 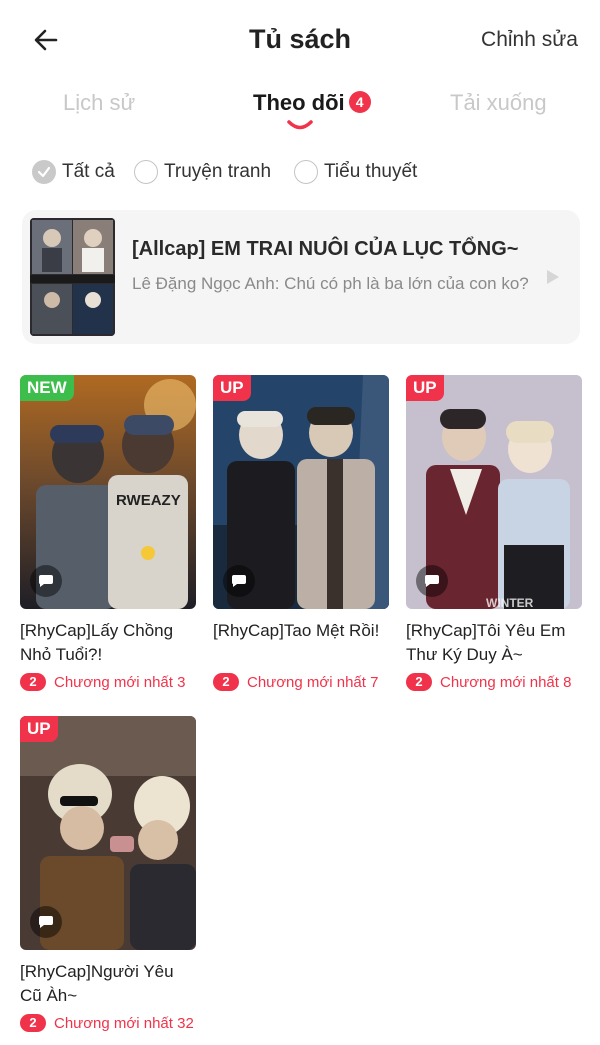 I want to click on filter-all: Tất cả, so click(x=73, y=172).